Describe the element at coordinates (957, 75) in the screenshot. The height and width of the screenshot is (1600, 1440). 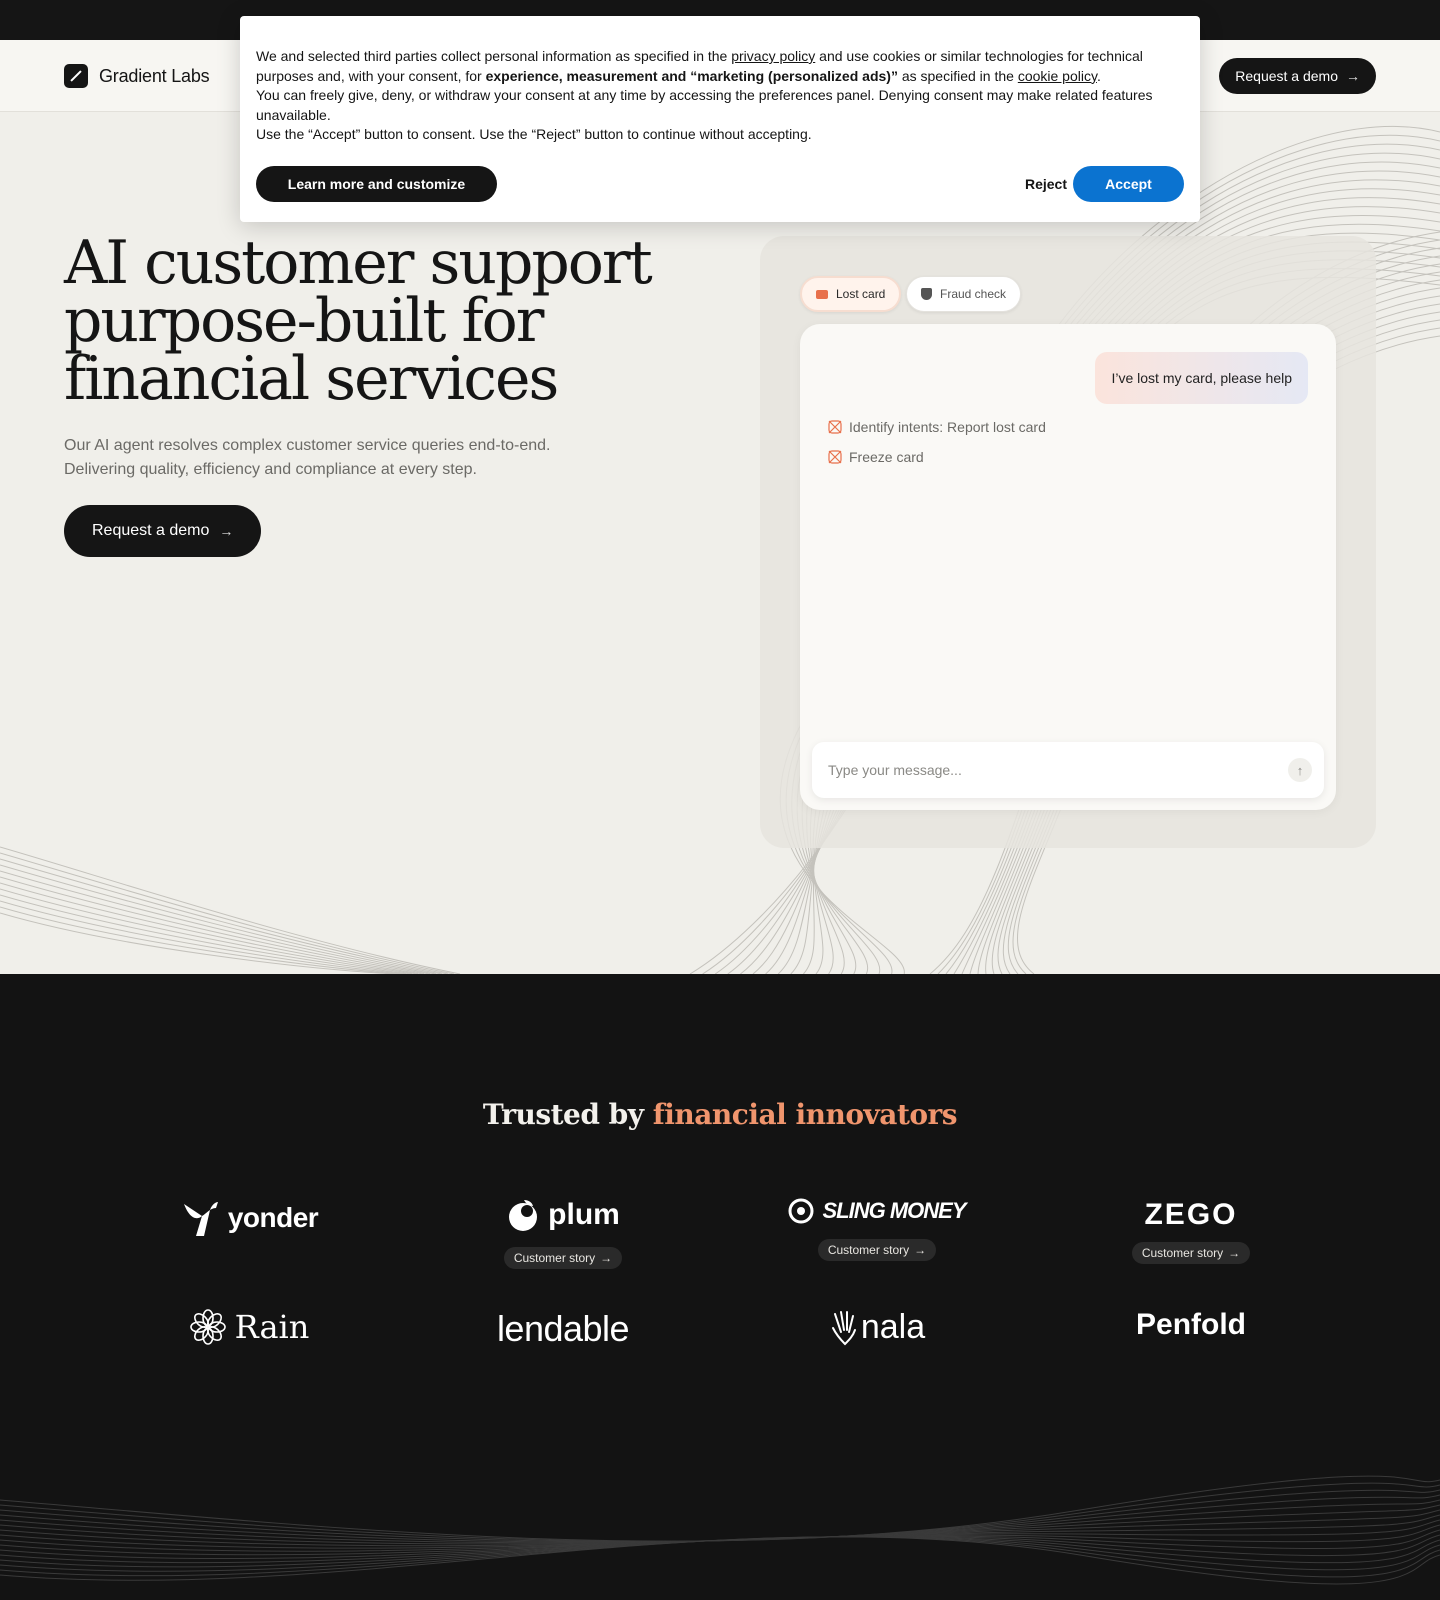
I see `consent-line1-c: as specified in the` at that location.